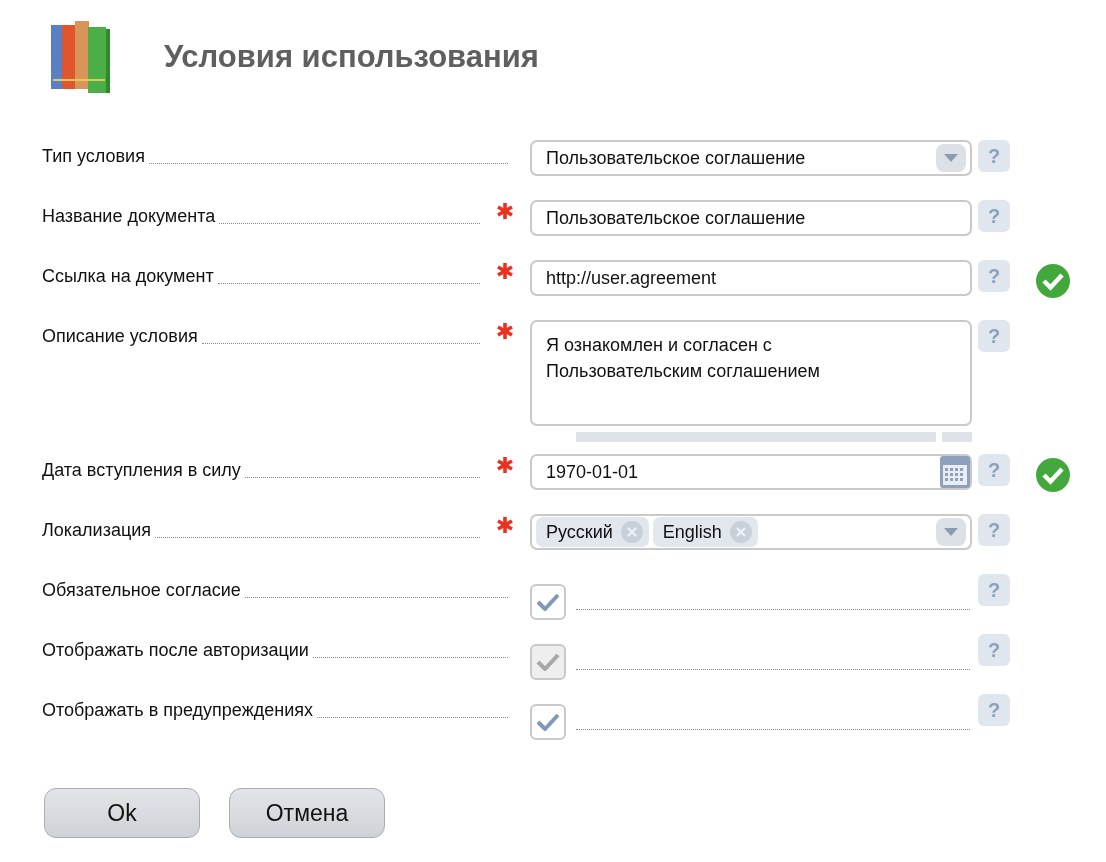 Image resolution: width=1106 pixels, height=862 pixels. Describe the element at coordinates (141, 470) in the screenshot. I see `field-label: Дата вступления в силу` at that location.